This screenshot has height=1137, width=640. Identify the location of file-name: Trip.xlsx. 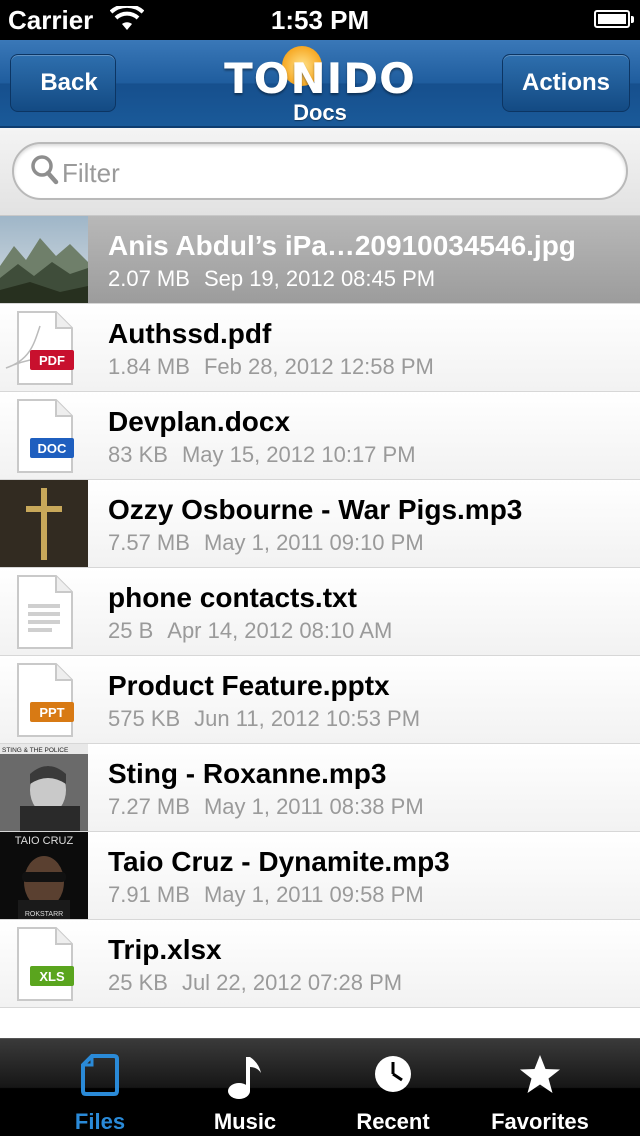
(165, 949).